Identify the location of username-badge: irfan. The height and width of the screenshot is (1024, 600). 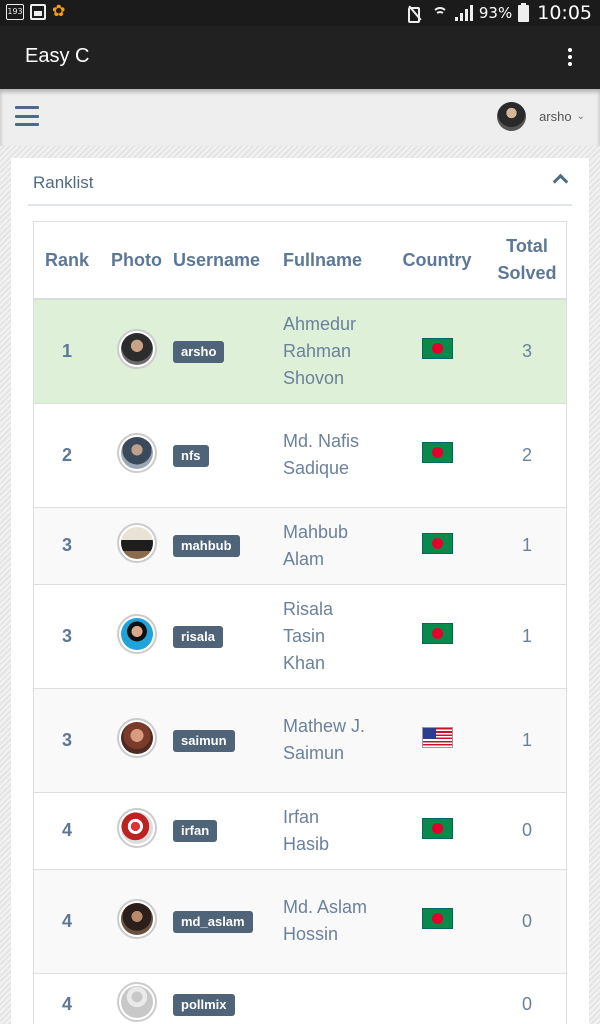
(195, 831).